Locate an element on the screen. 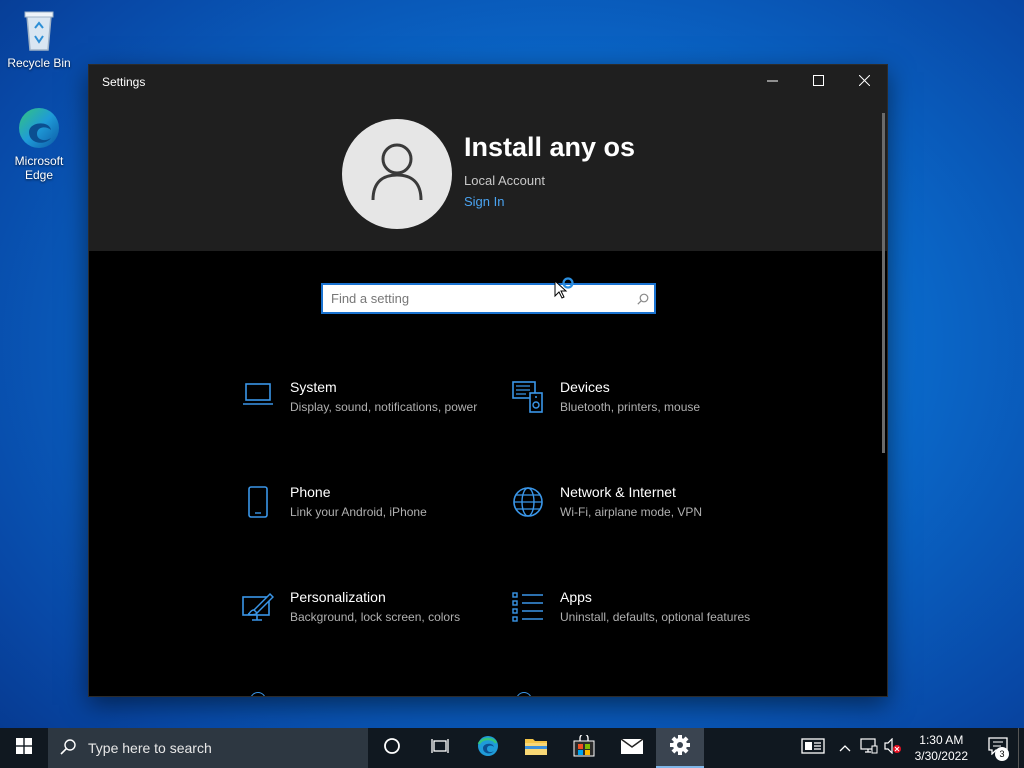  show-hidden-icons-button is located at coordinates (845, 748).